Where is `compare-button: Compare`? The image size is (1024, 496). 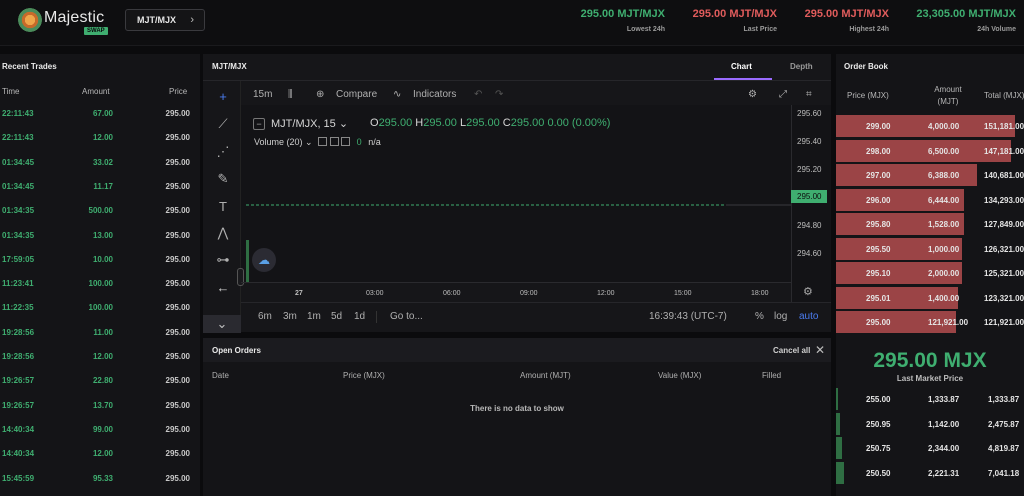
compare-button: Compare is located at coordinates (356, 94).